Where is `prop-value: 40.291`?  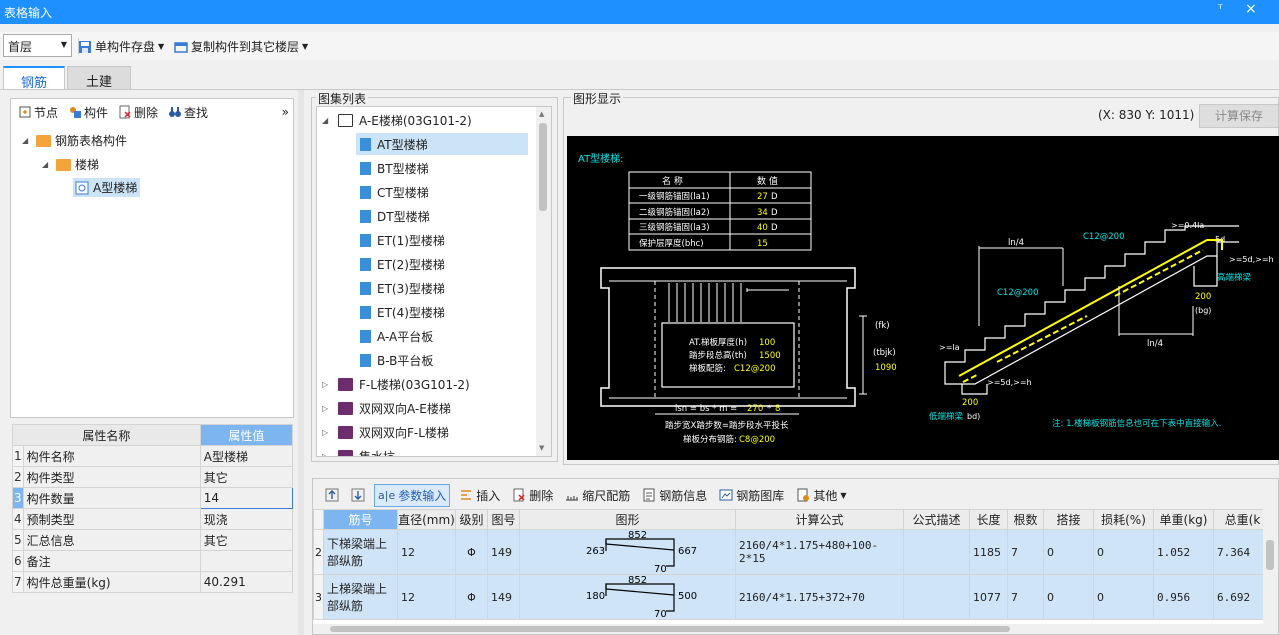
prop-value: 40.291 is located at coordinates (246, 582).